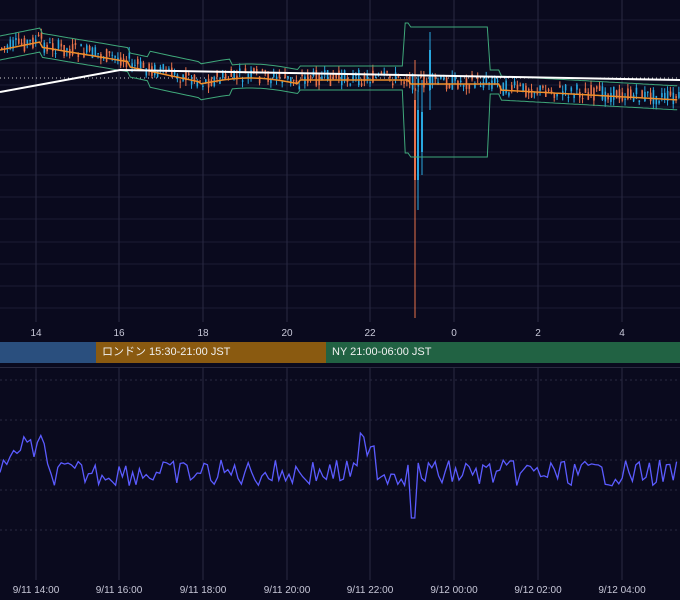  Describe the element at coordinates (36, 590) in the screenshot. I see `date-label: 9/11 14:00` at that location.